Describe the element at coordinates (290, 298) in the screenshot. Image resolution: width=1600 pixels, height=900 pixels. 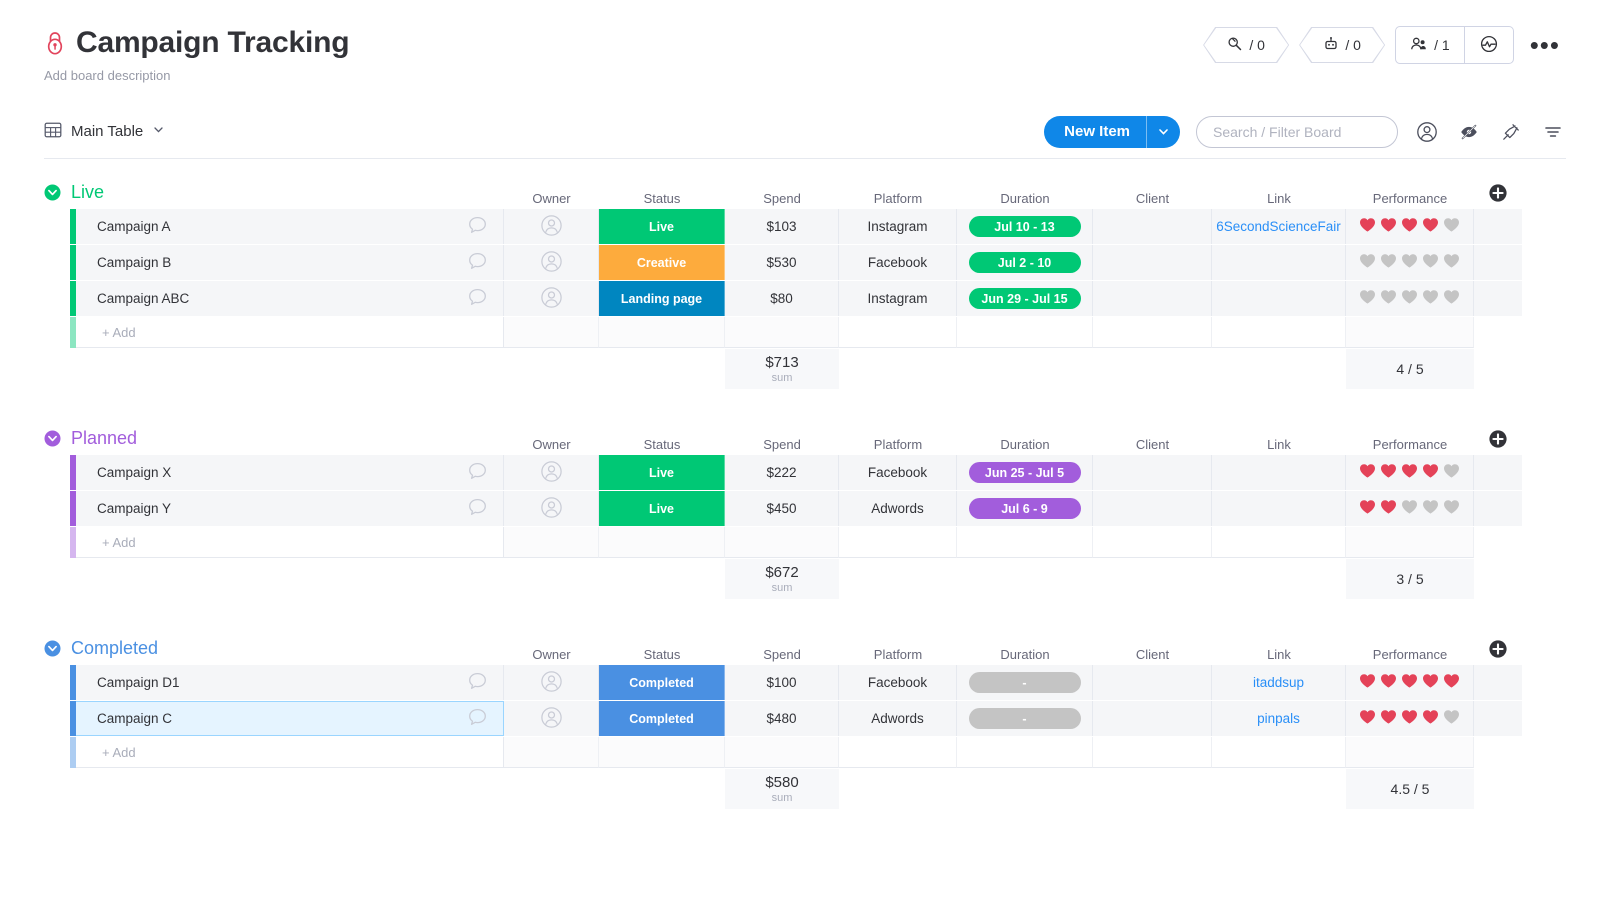
I see `cell-item-name: Campaign ABC` at that location.